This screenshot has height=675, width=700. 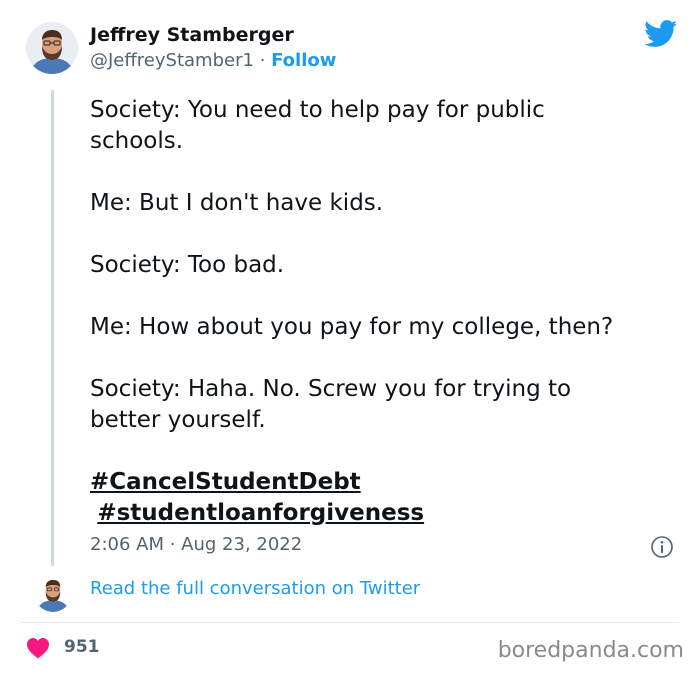 I want to click on twitter-bird-icon, so click(x=661, y=34).